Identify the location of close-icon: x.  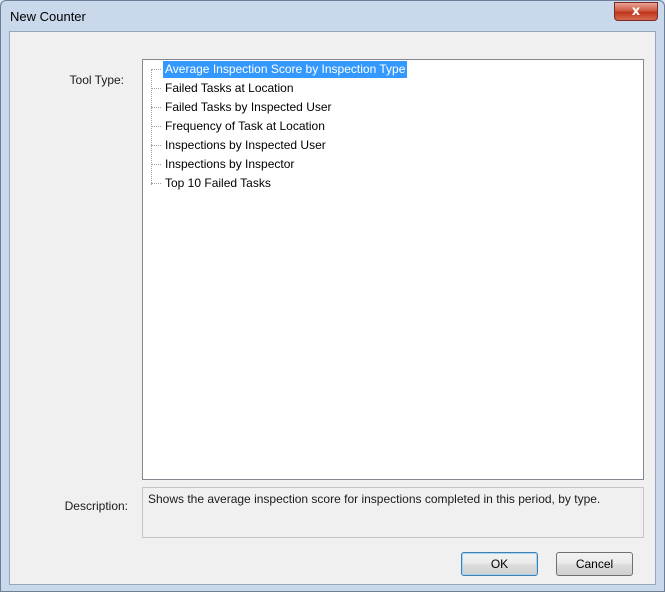
(636, 11).